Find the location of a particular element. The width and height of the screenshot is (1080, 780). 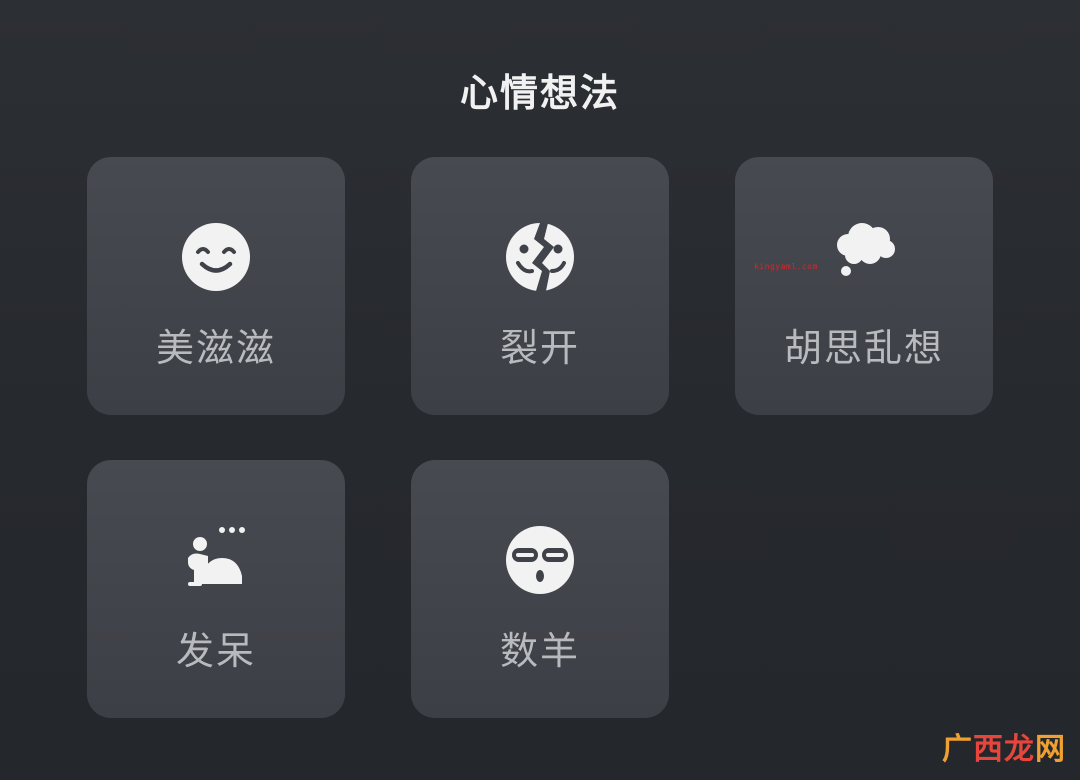

smiling-face-icon is located at coordinates (216, 257).